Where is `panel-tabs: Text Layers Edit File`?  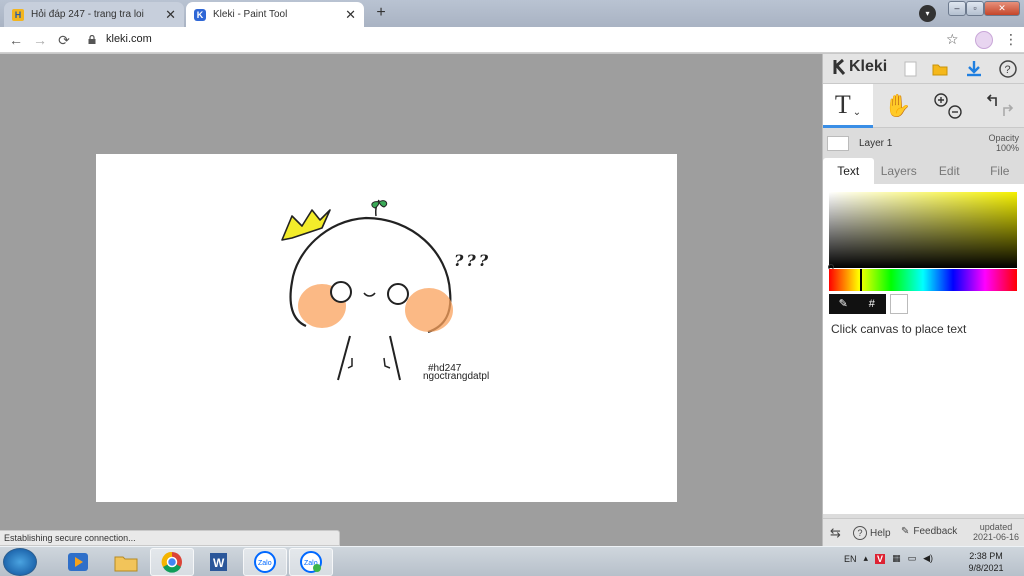
panel-tabs: Text Layers Edit File is located at coordinates (923, 171).